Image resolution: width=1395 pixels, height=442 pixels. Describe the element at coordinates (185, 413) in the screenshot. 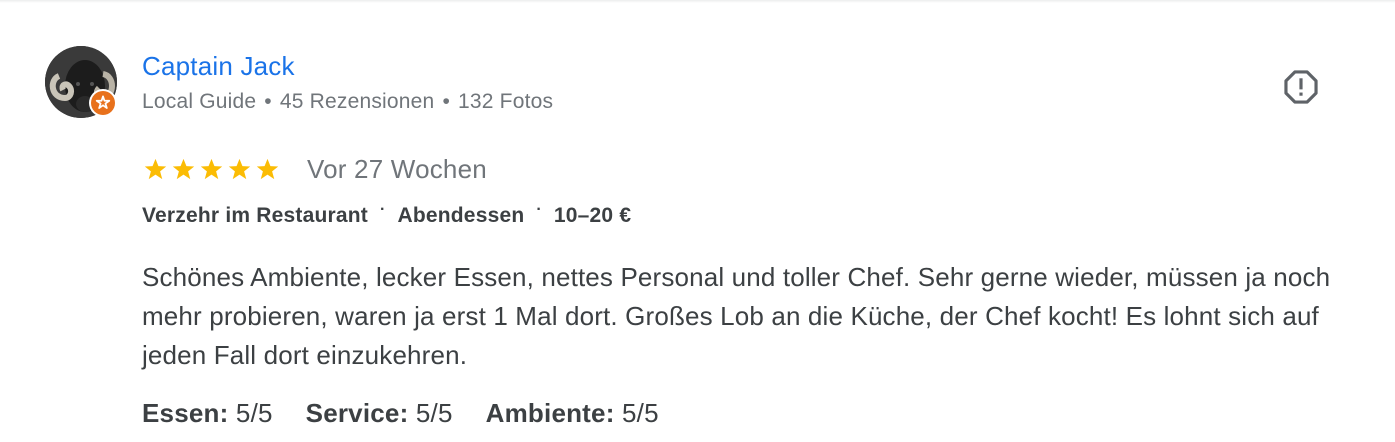

I see `subrating-label: Essen:` at that location.